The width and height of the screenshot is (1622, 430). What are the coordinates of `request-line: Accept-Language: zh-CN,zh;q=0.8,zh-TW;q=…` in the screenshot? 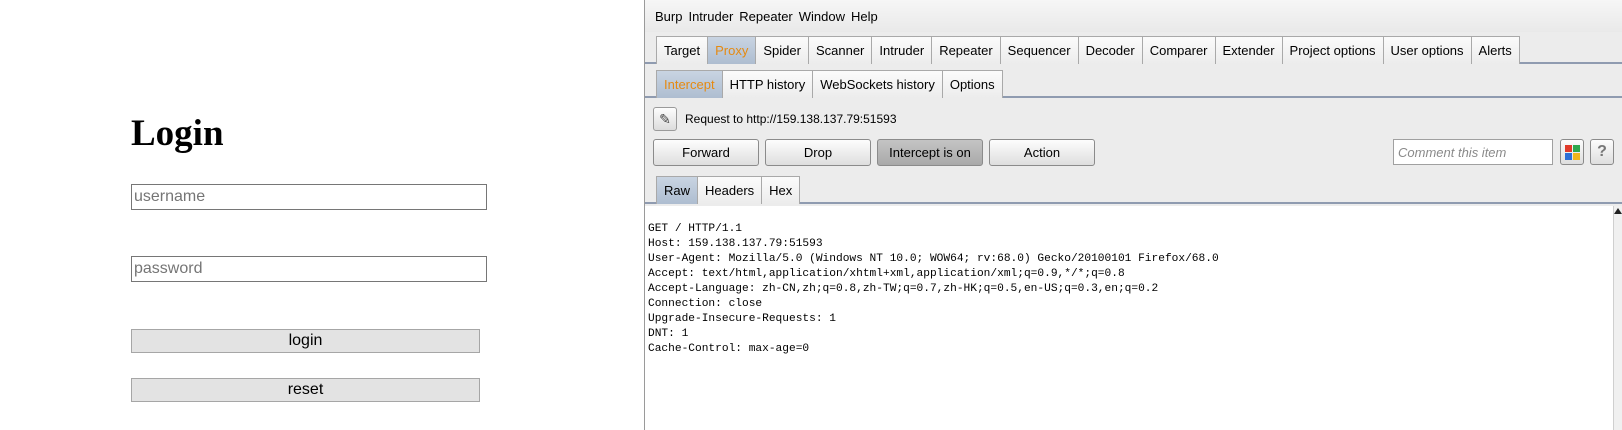 It's located at (903, 289).